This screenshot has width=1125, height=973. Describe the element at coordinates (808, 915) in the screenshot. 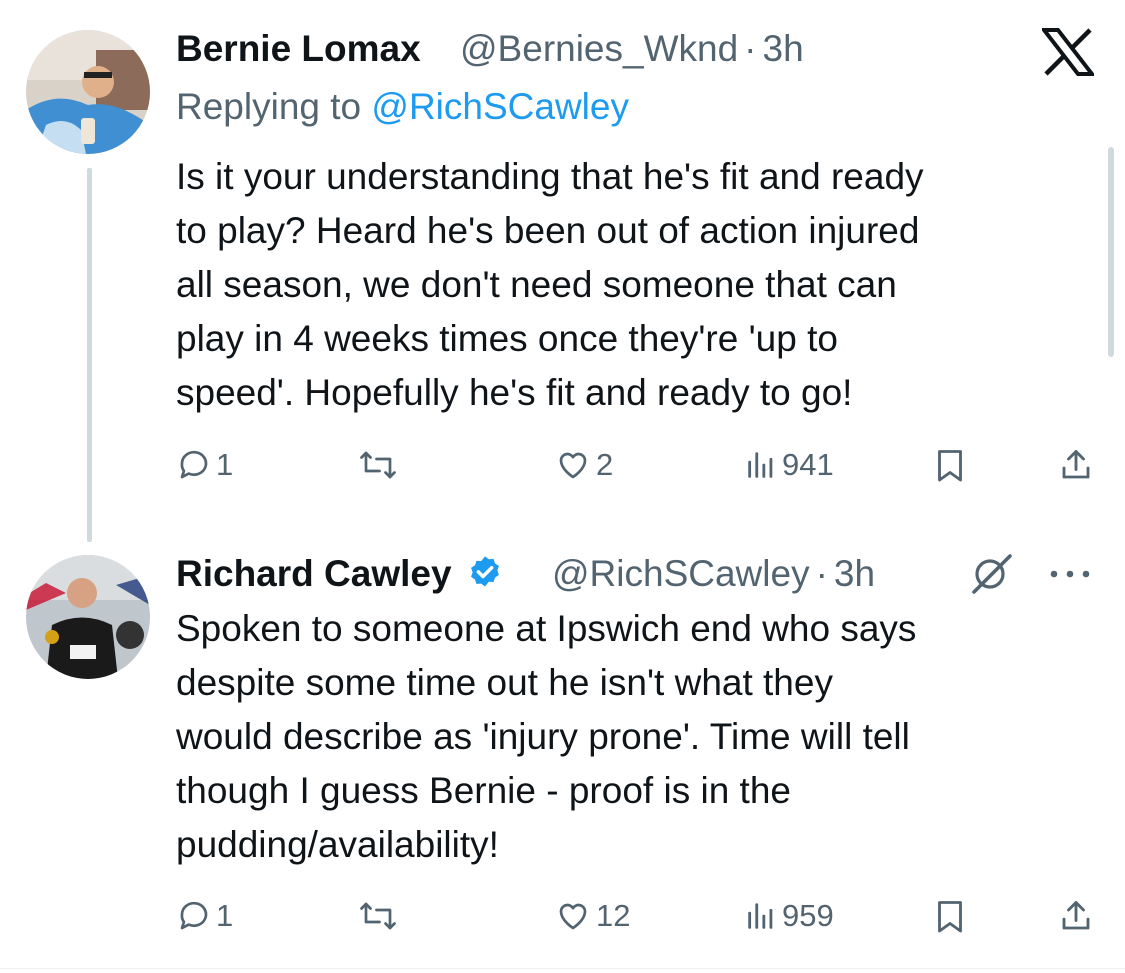

I see `view-count: 959` at that location.